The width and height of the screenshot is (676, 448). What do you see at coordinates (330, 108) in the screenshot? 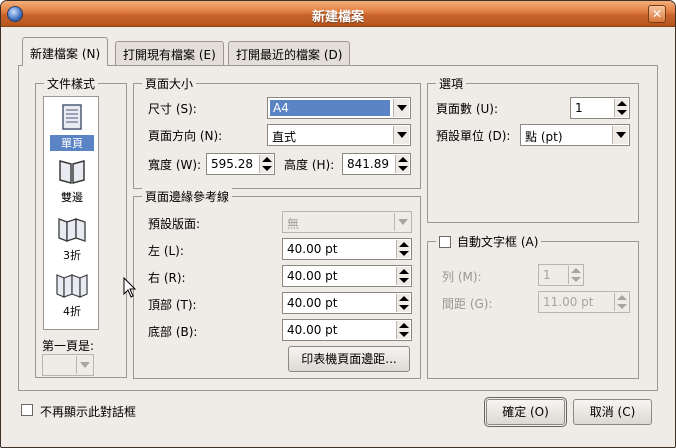
I see `size-value: A4` at bounding box center [330, 108].